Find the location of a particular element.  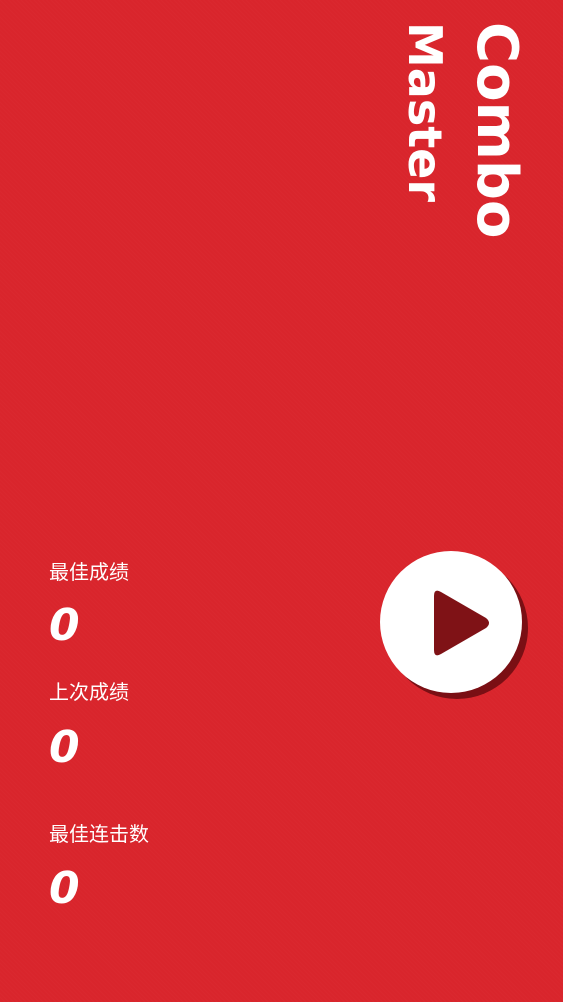

best-combo-label: 最佳连击数 is located at coordinates (99, 834).